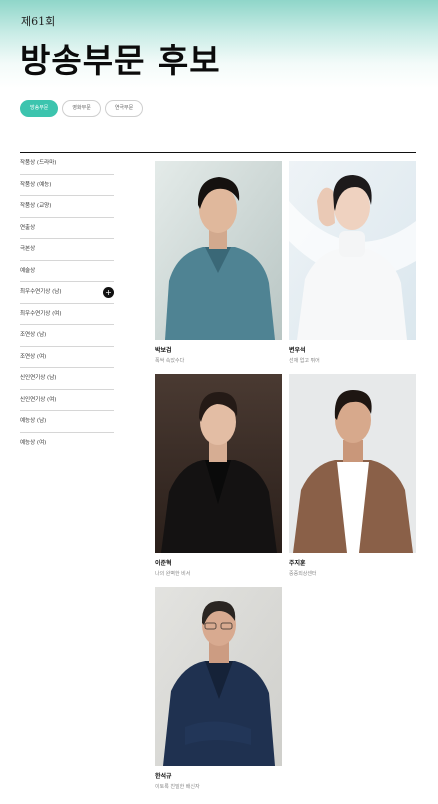  I want to click on tab-film: 영화부문, so click(81, 108).